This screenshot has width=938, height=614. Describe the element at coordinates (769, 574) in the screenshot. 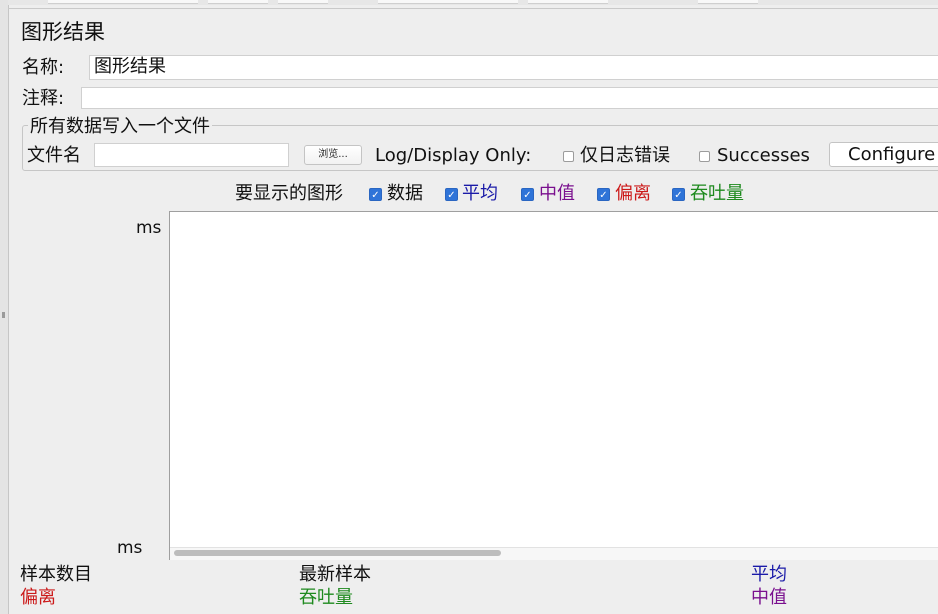

I see `average-stat-label: 平均` at that location.